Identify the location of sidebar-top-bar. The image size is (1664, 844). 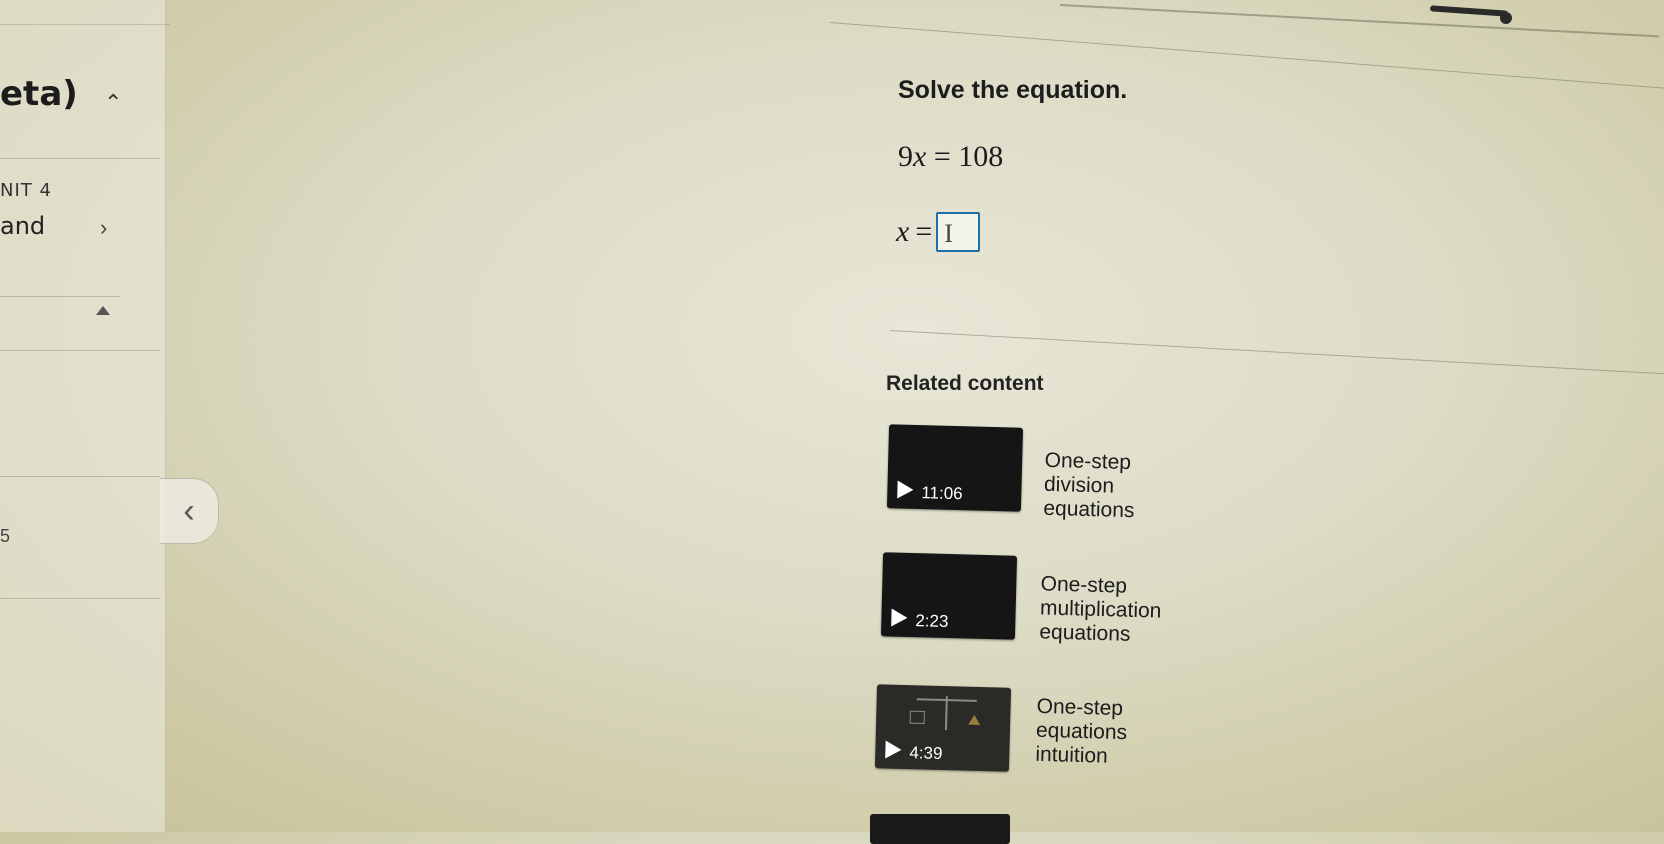
(85, 12).